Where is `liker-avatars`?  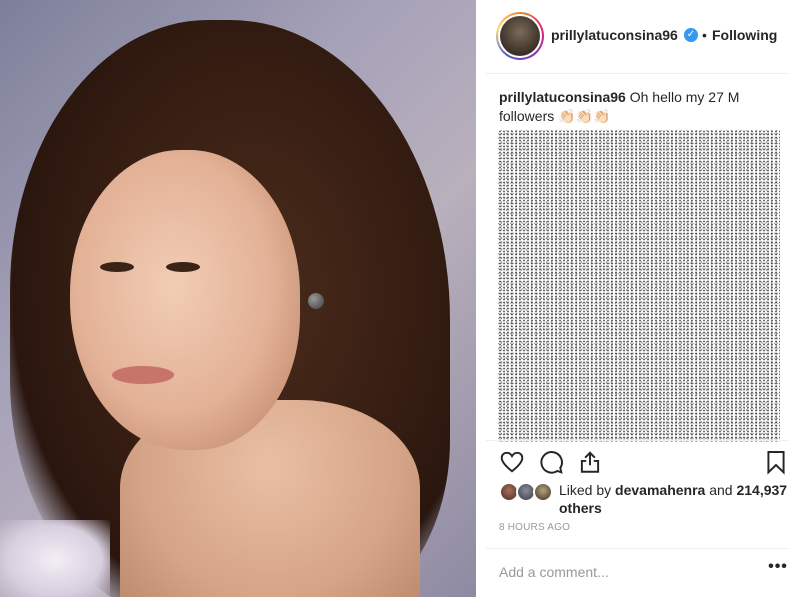 liker-avatars is located at coordinates (527, 492).